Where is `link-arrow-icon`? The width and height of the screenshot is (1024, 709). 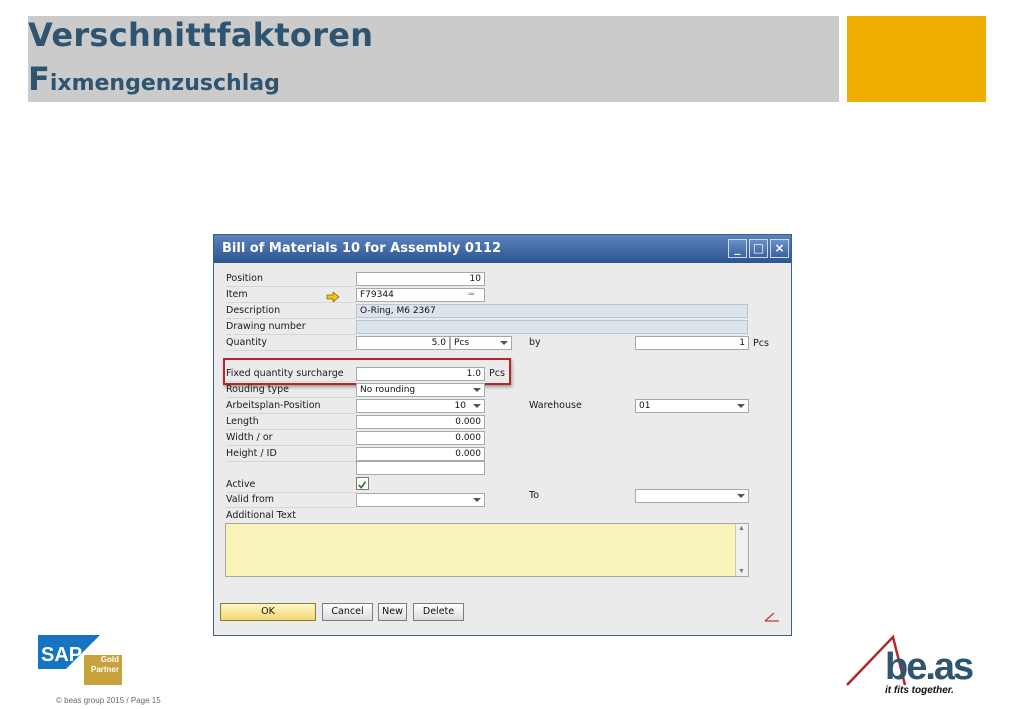
link-arrow-icon is located at coordinates (333, 297).